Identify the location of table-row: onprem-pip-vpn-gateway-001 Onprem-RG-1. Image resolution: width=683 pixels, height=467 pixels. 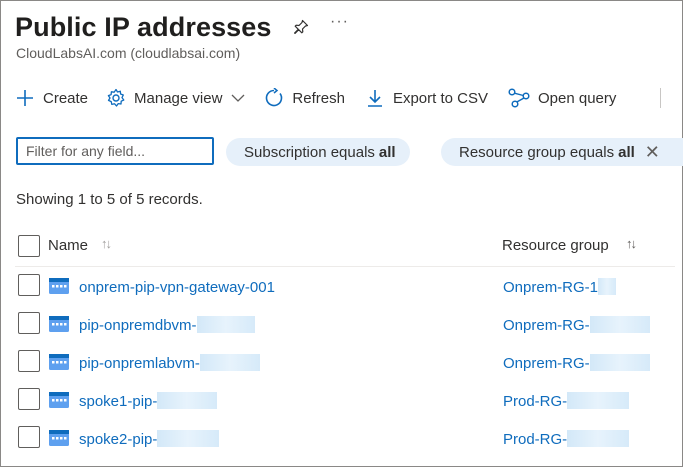
(345, 286).